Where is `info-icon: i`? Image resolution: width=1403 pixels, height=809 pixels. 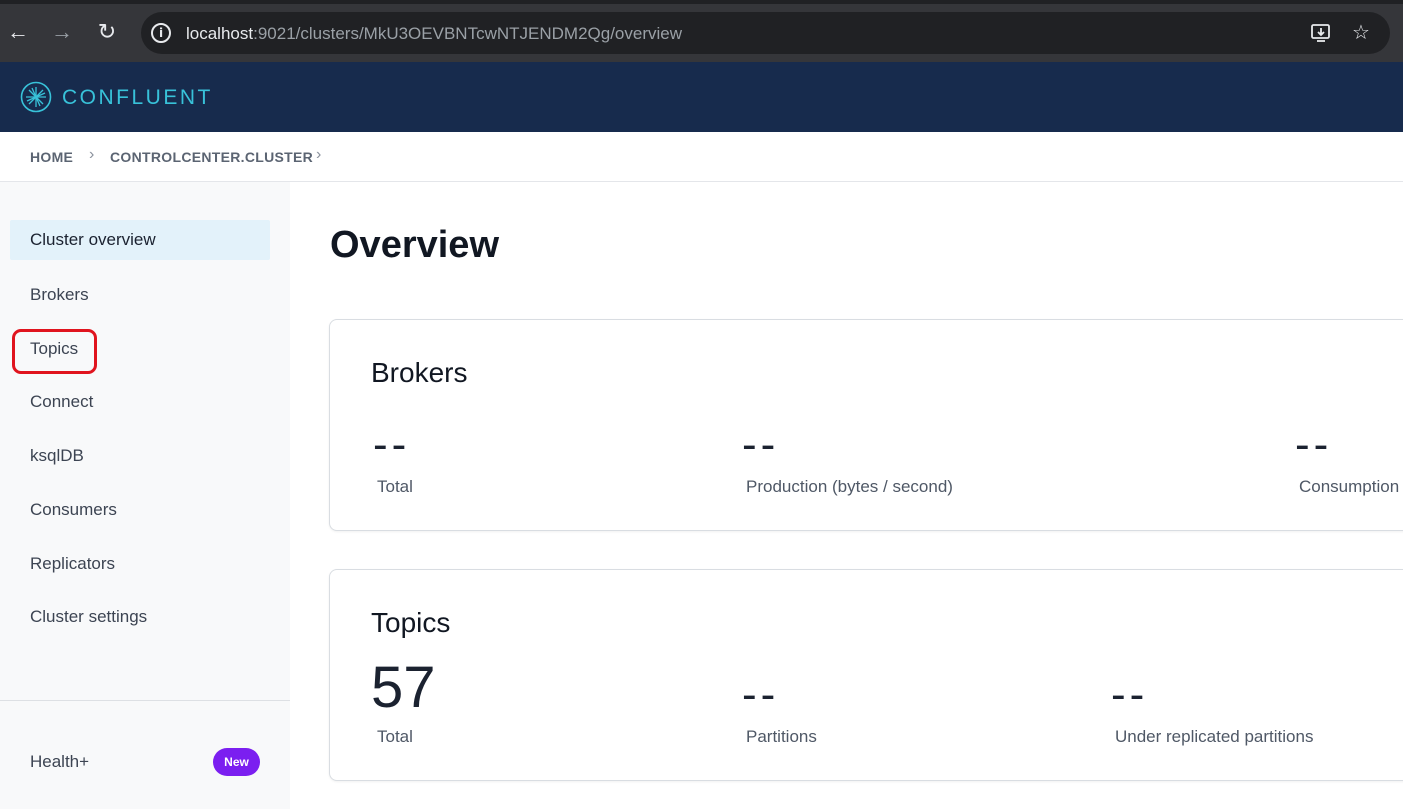 info-icon: i is located at coordinates (161, 33).